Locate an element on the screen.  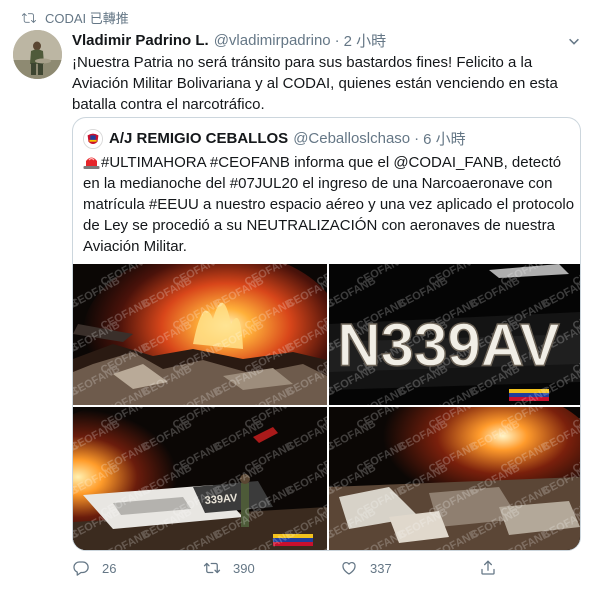
like-count: 337 is located at coordinates (381, 568).